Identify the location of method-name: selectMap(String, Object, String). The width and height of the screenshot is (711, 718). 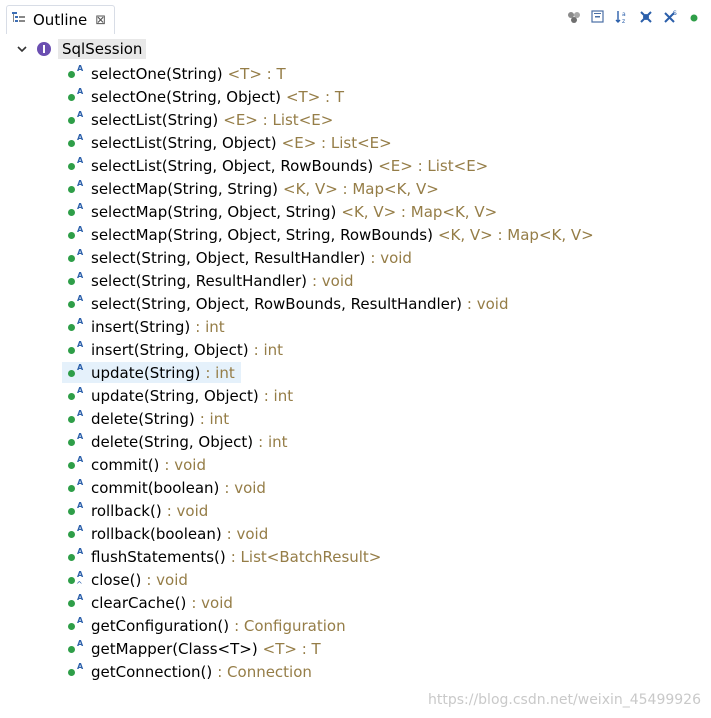
(214, 211).